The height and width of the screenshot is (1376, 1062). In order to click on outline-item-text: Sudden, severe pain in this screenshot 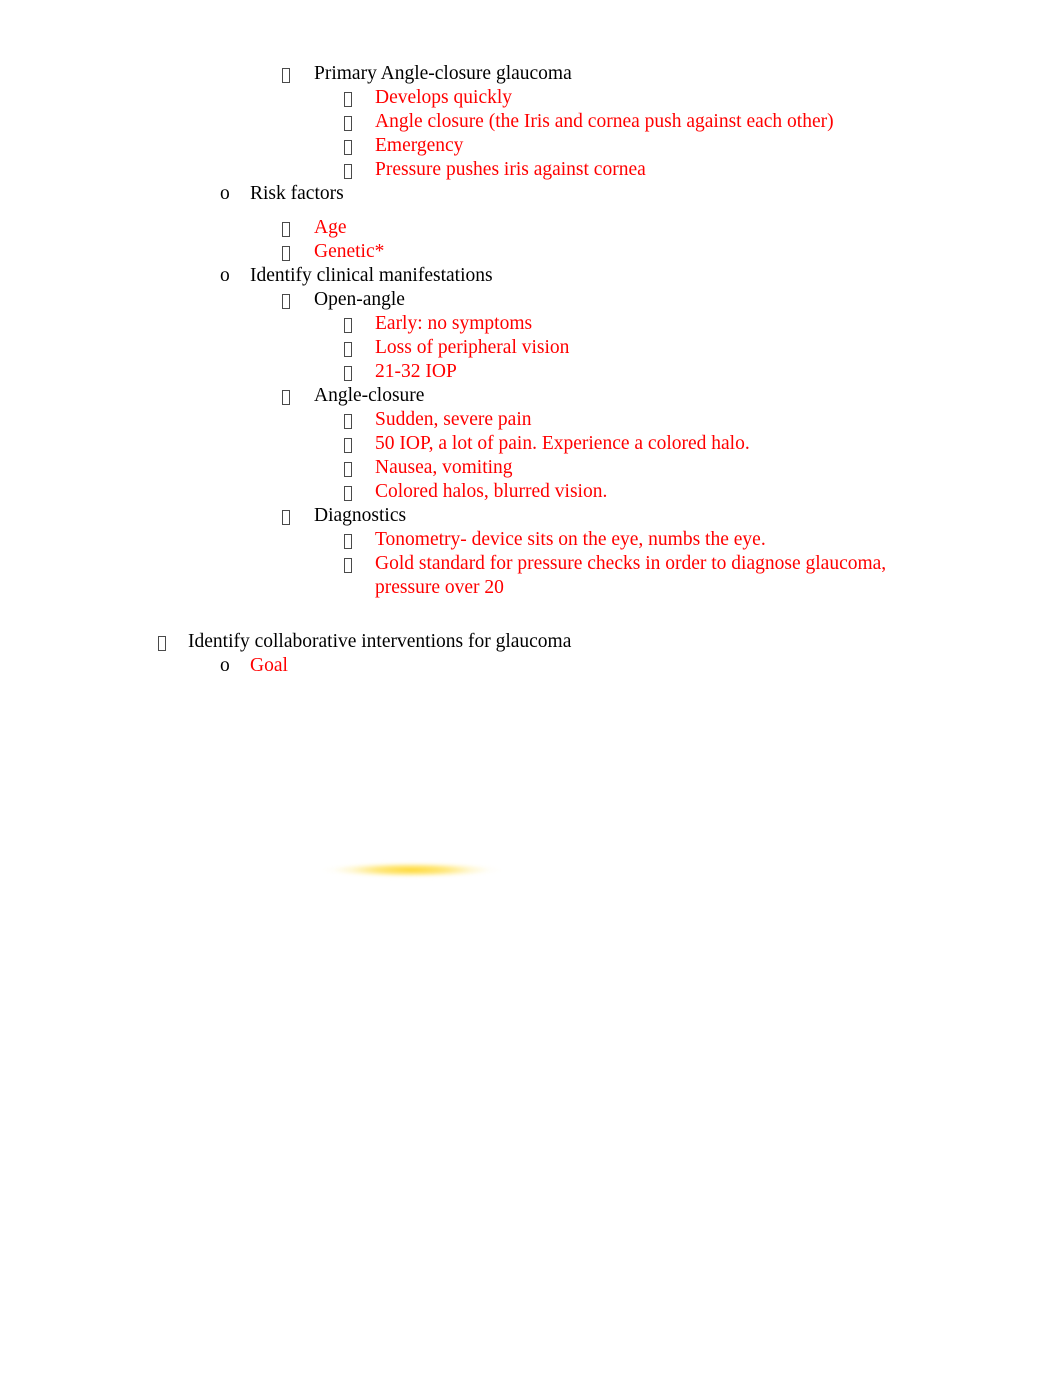, I will do `click(453, 419)`.